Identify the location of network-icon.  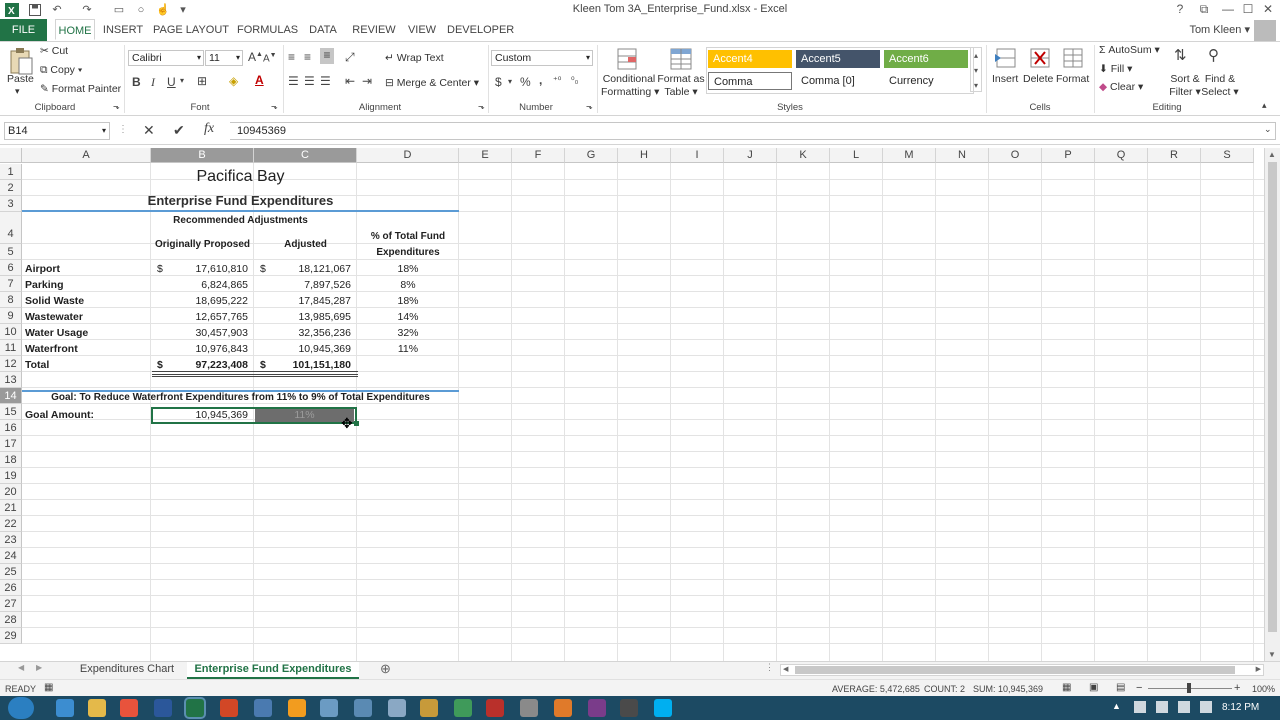
(1162, 707).